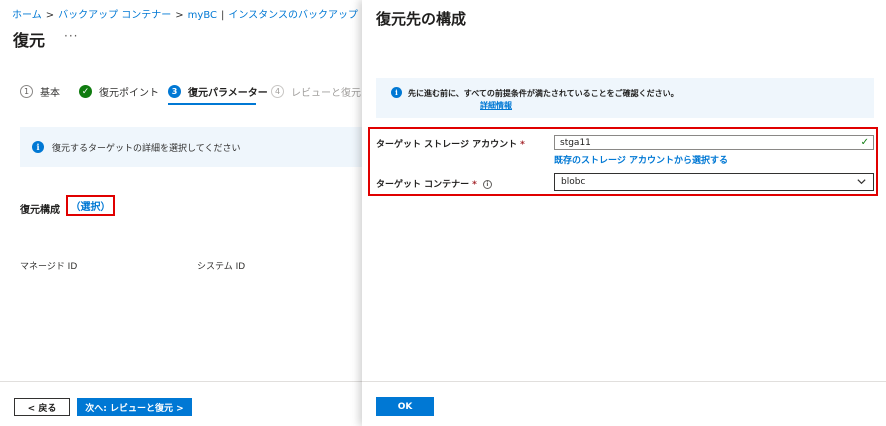 The image size is (886, 426). Describe the element at coordinates (90, 205) in the screenshot. I see `select-restore-config-link: （選択）` at that location.